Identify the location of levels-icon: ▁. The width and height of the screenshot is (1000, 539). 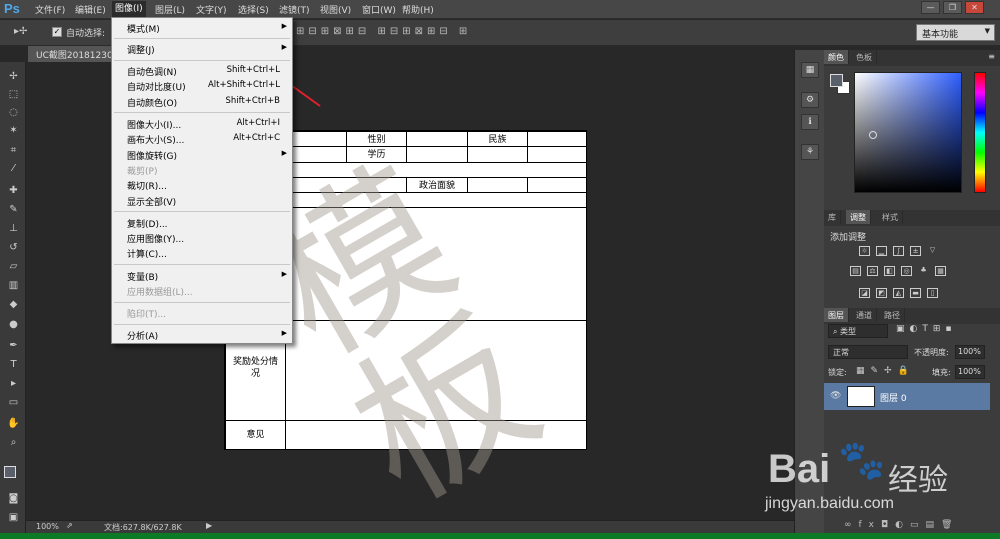
(881, 251).